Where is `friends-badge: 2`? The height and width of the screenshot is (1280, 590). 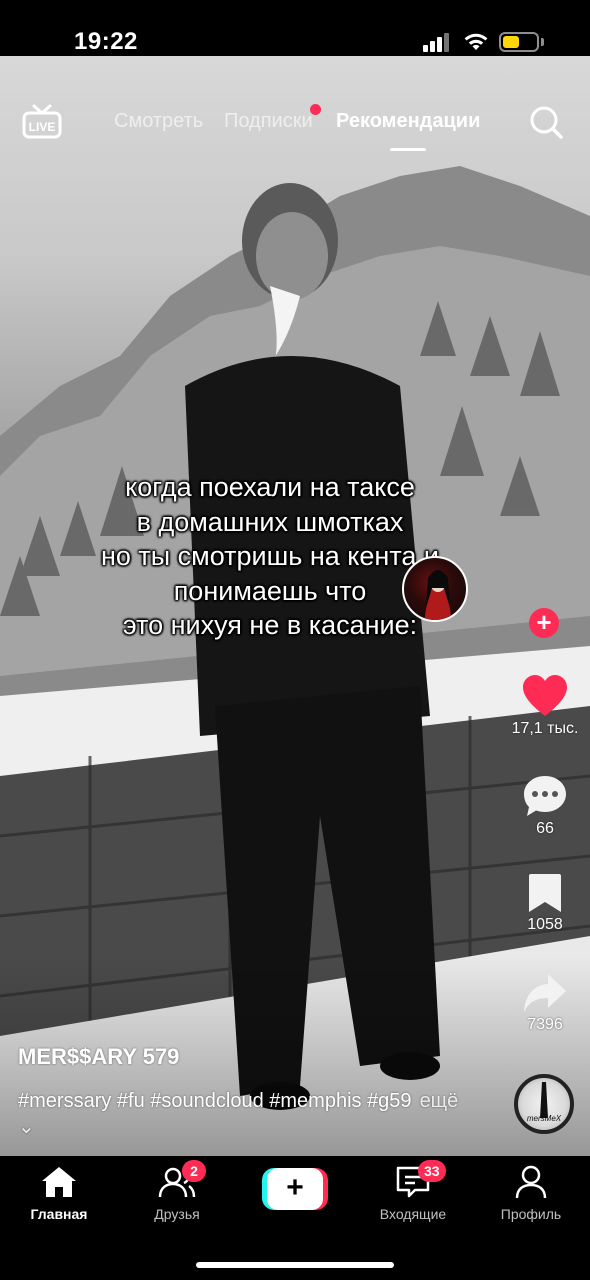
friends-badge: 2 is located at coordinates (194, 1171).